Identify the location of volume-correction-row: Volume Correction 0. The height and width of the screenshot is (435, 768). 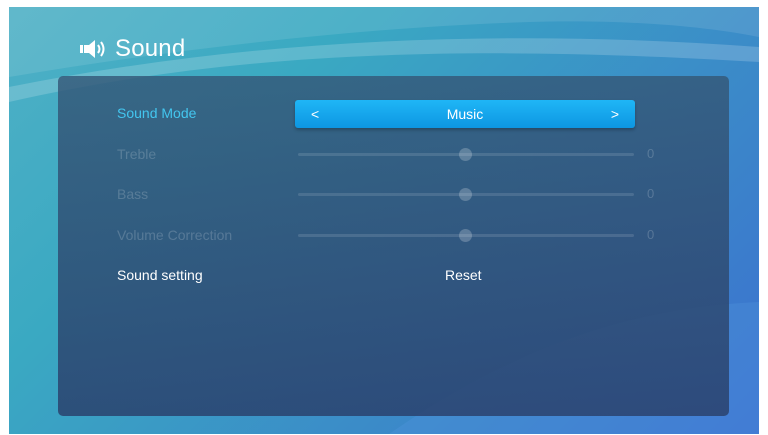
(393, 236).